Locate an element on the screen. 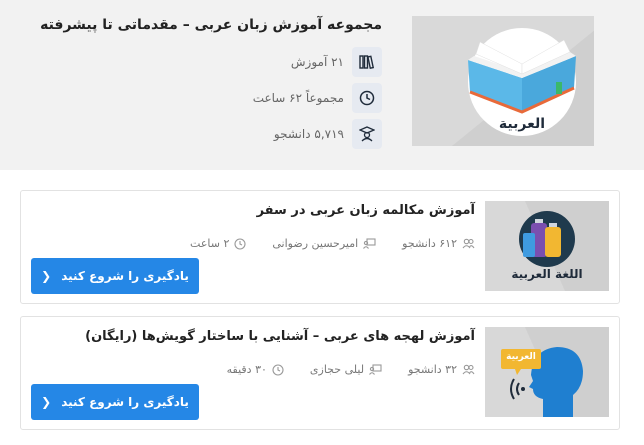  collection-thumbnail: العربية is located at coordinates (503, 81).